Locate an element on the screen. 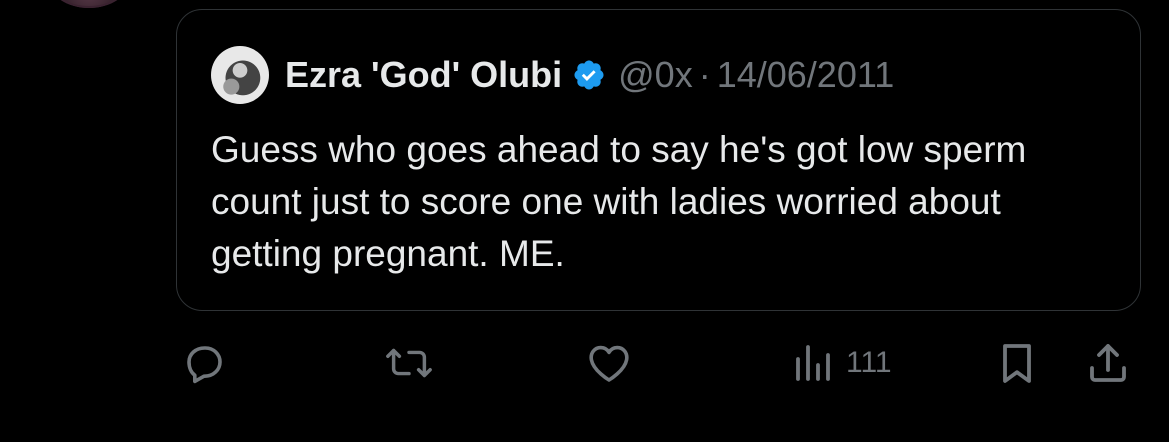  like-button is located at coordinates (609, 363).